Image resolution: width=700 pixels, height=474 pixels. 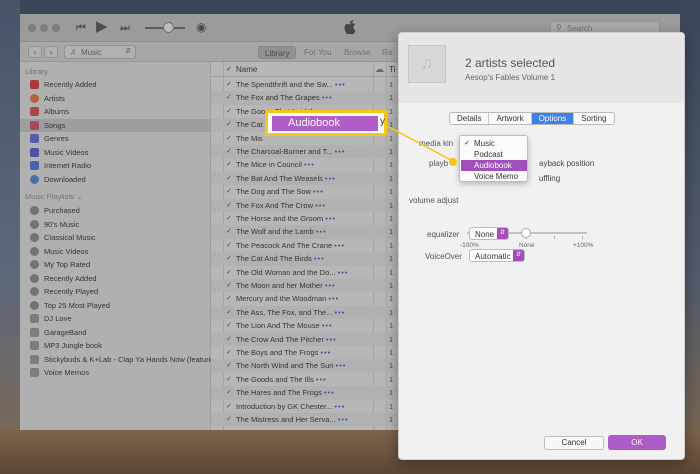 I want to click on sidebar-item-voice-memos: Voice Memos, so click(x=115, y=372).